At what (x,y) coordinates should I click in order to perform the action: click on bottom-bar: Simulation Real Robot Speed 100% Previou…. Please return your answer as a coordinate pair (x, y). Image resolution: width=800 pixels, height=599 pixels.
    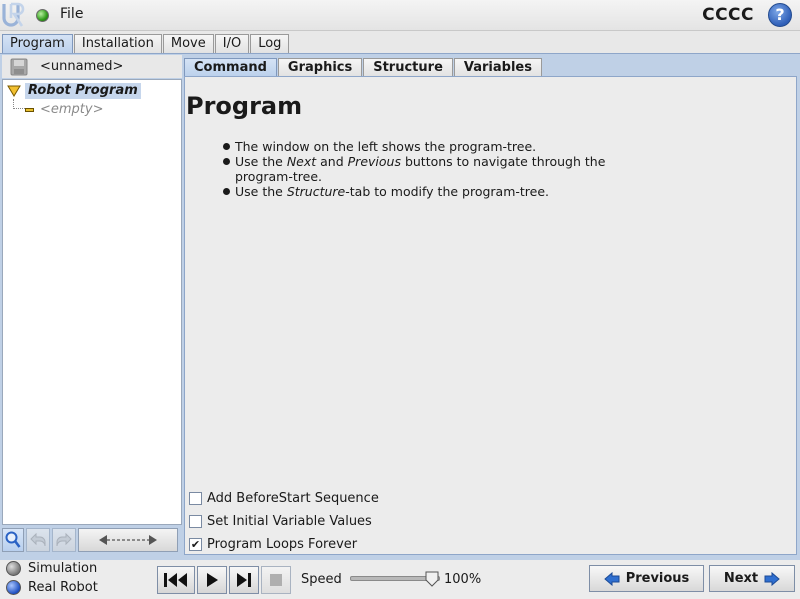
    Looking at the image, I should click on (400, 579).